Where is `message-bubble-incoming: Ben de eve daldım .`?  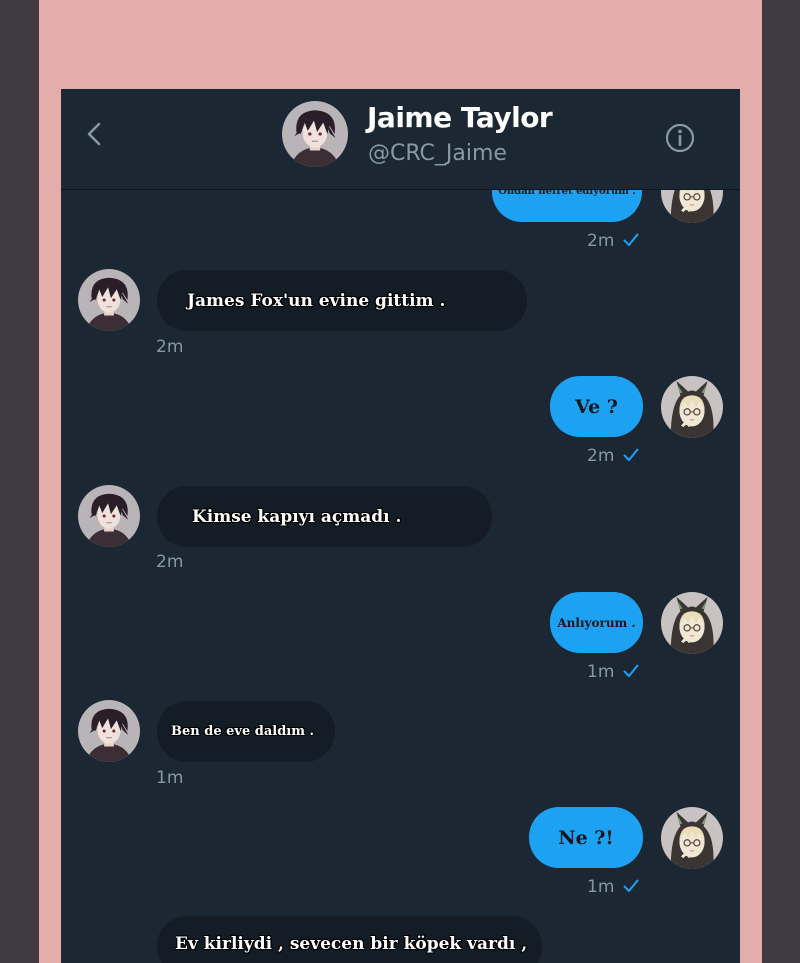
message-bubble-incoming: Ben de eve daldım . is located at coordinates (246, 731).